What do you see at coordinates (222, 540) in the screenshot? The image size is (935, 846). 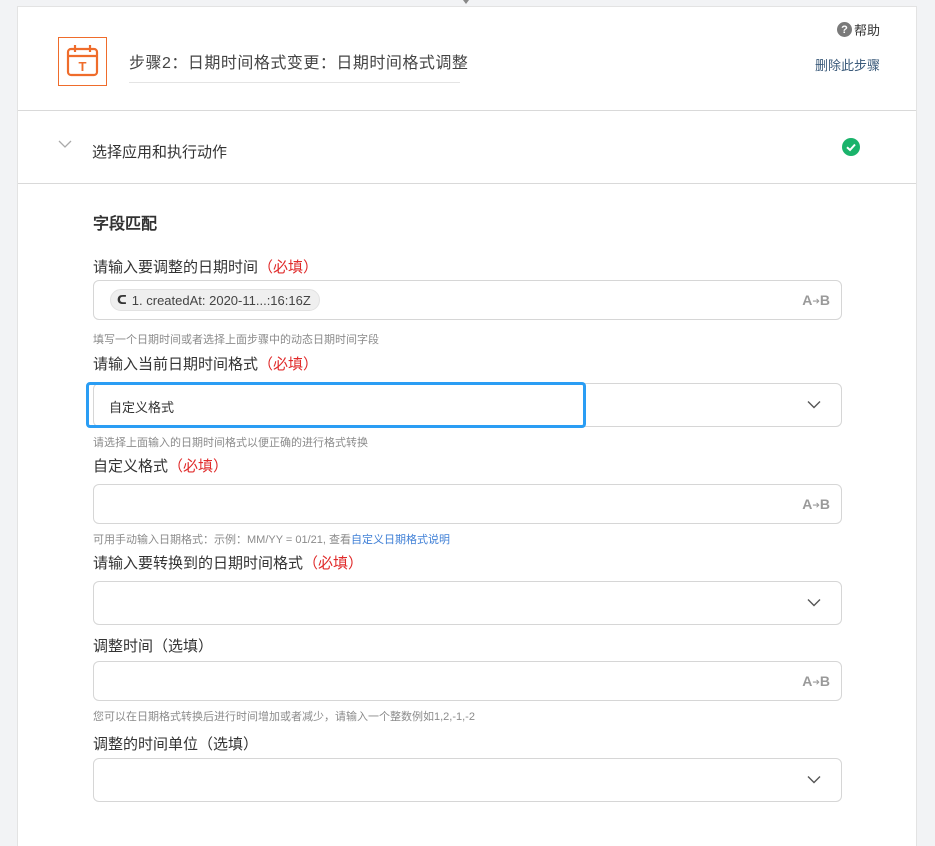 I see `hint-text: 可用手动输入日期格式：示例：MM/YY = 01/21, 查看` at bounding box center [222, 540].